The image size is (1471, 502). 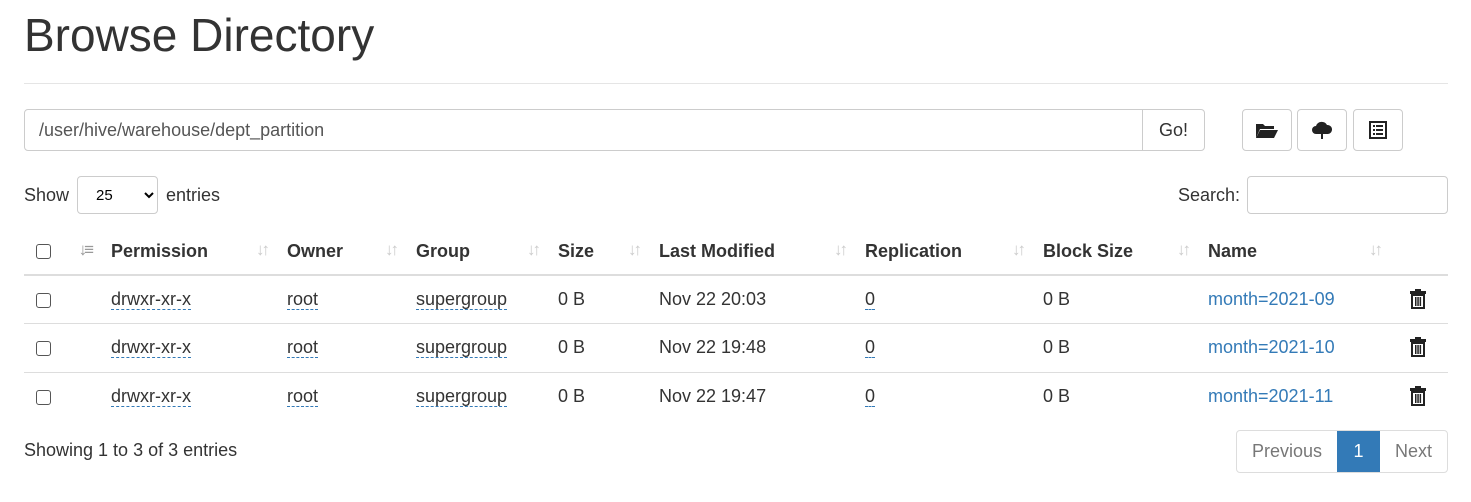 What do you see at coordinates (600, 252) in the screenshot?
I see `header-size: Size ↓↑` at bounding box center [600, 252].